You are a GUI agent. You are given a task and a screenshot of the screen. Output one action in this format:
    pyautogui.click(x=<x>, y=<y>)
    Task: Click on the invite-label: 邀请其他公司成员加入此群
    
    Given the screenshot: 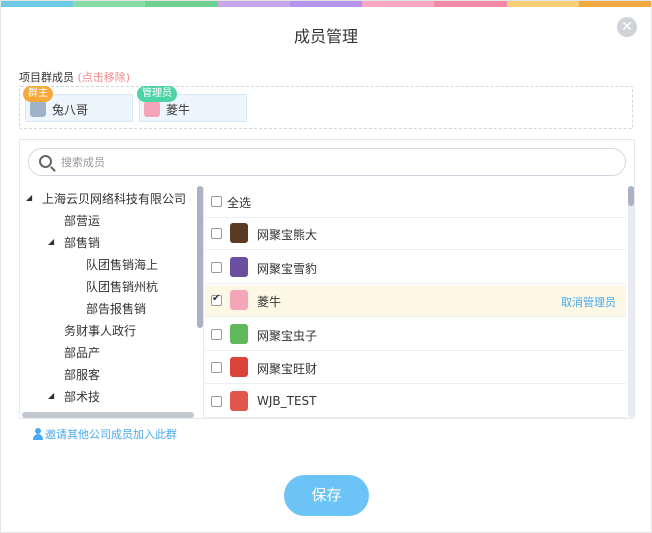 What is the action you would take?
    pyautogui.click(x=111, y=434)
    